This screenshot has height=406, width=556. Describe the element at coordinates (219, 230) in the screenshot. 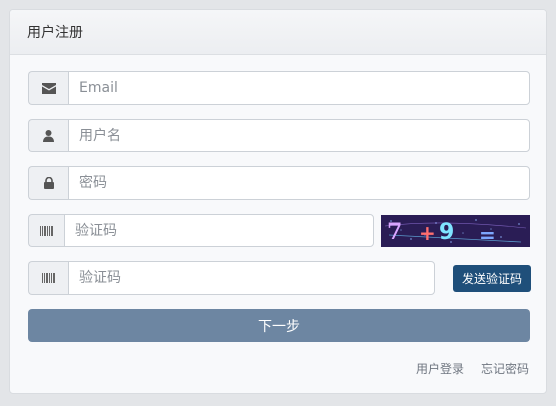

I see `captcha-input` at that location.